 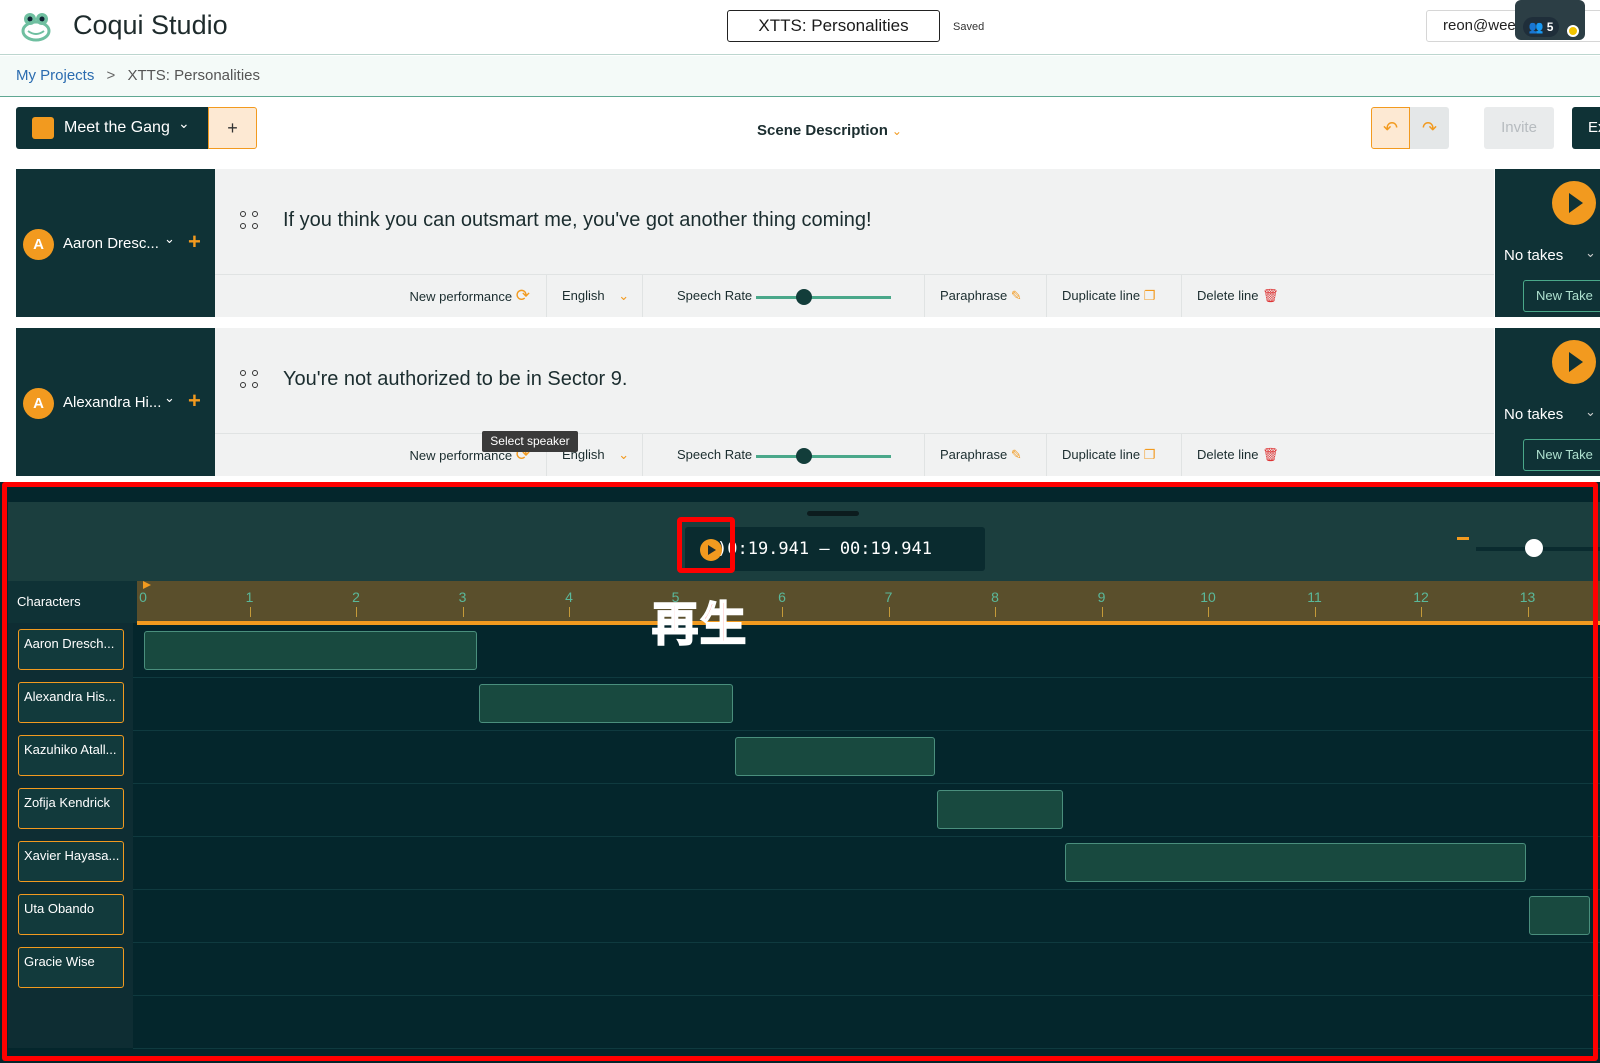 What do you see at coordinates (715, 454) in the screenshot?
I see `speech-rate-label: Speech Rate` at bounding box center [715, 454].